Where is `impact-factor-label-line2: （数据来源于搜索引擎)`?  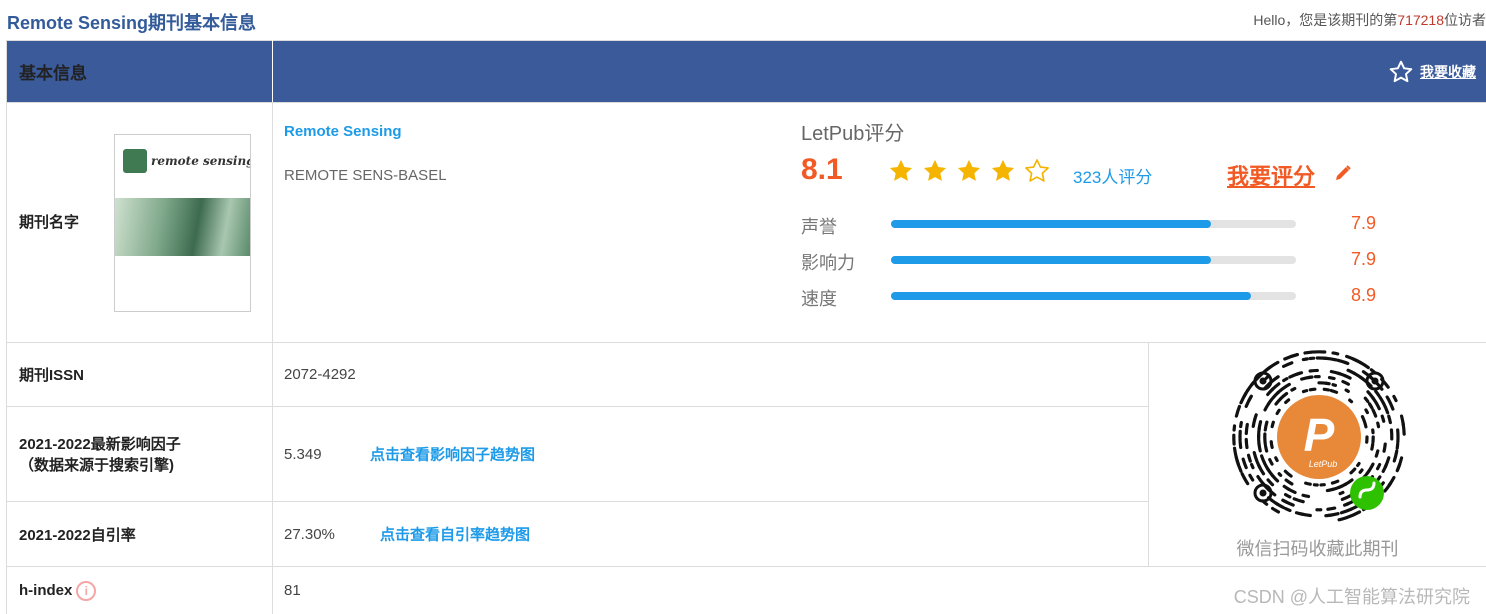
impact-factor-label-line2: （数据来源于搜索引擎) is located at coordinates (96, 465).